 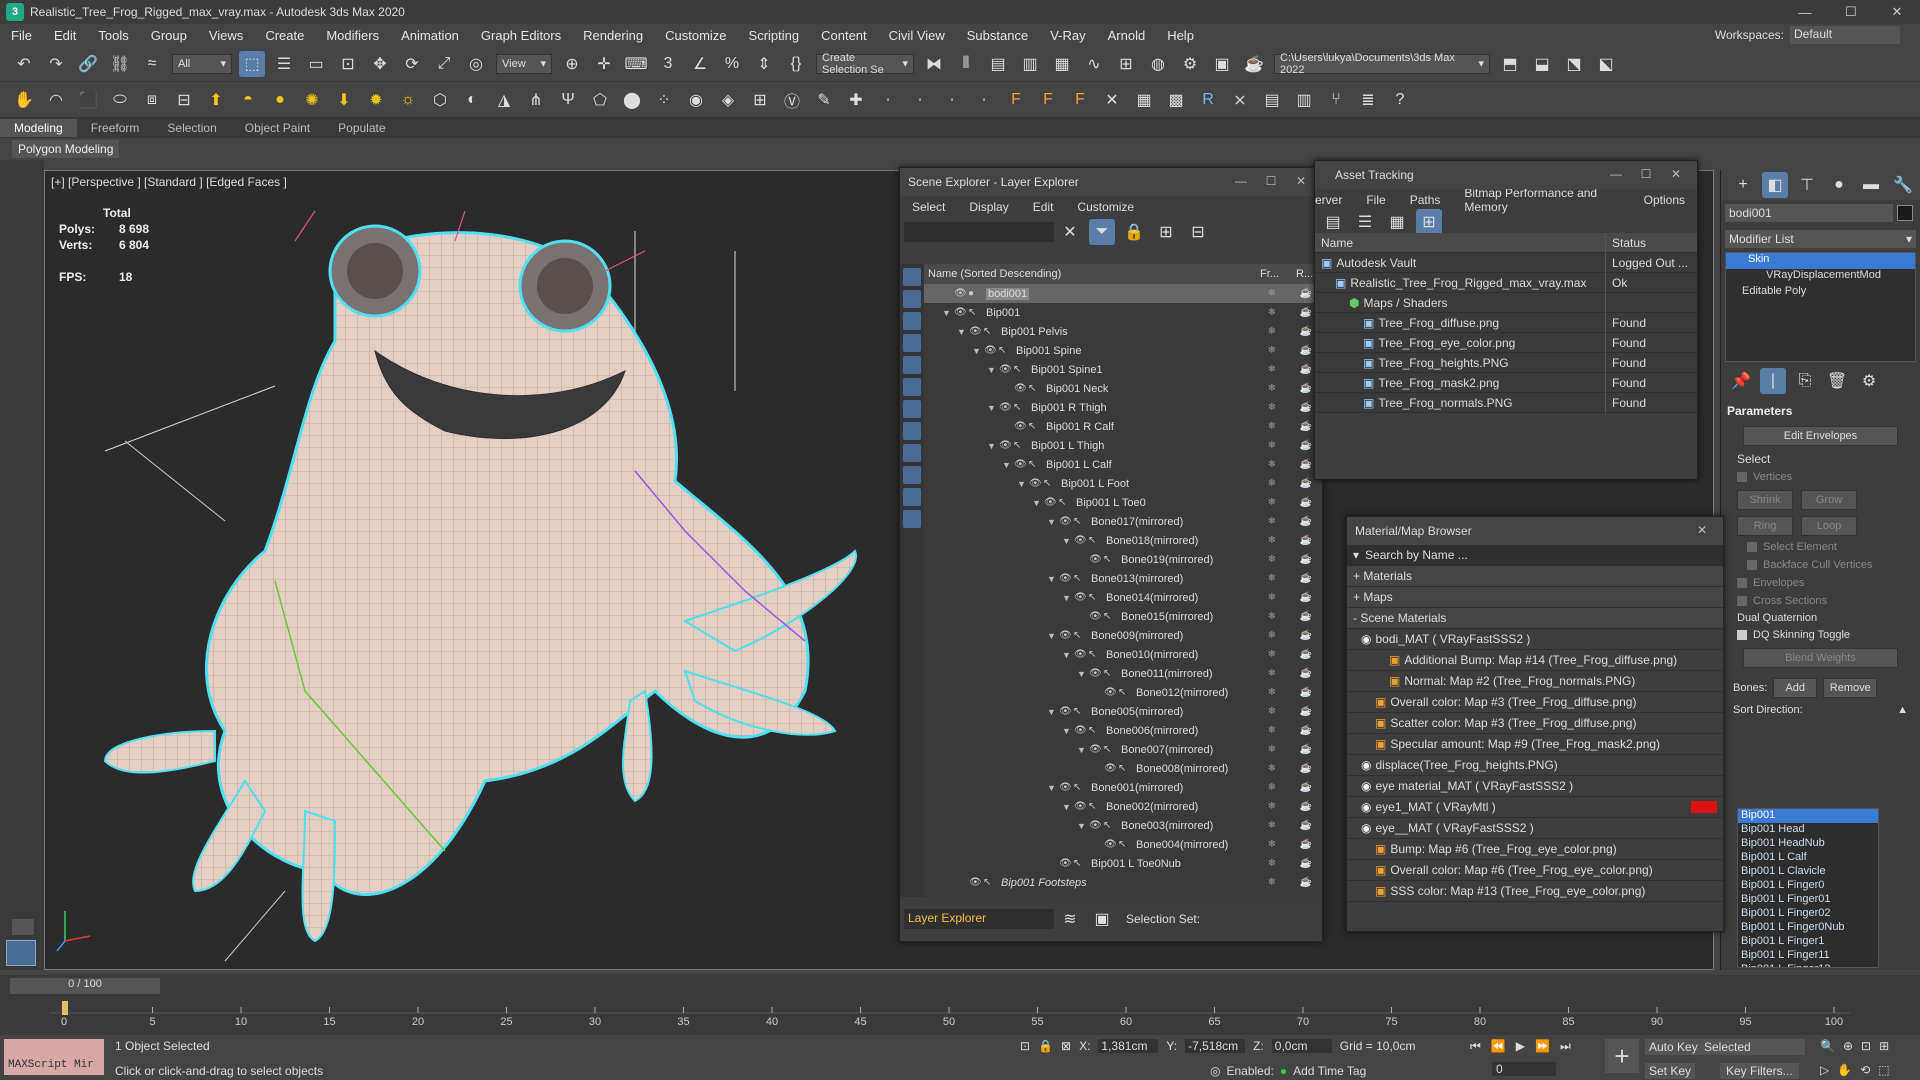 What do you see at coordinates (56, 64) in the screenshot?
I see `redo-icon: ↷` at bounding box center [56, 64].